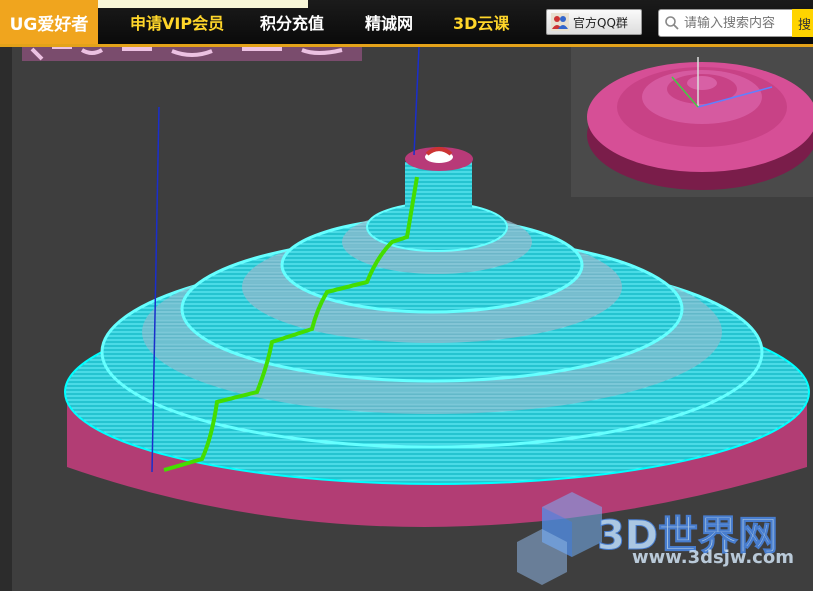  I want to click on search-icon, so click(672, 23).